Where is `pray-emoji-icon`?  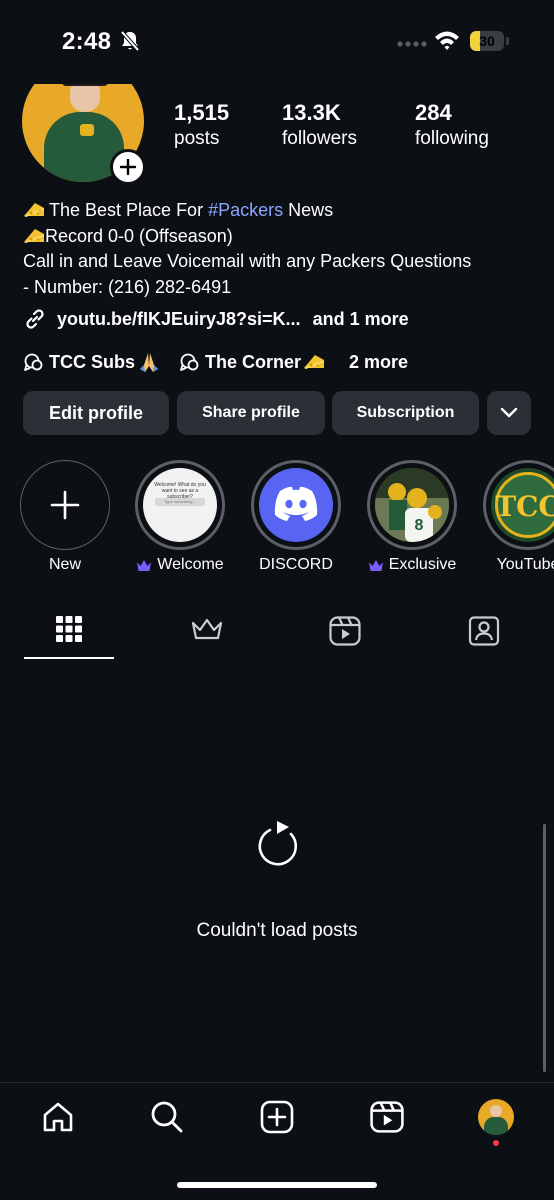
pray-emoji-icon is located at coordinates (149, 362).